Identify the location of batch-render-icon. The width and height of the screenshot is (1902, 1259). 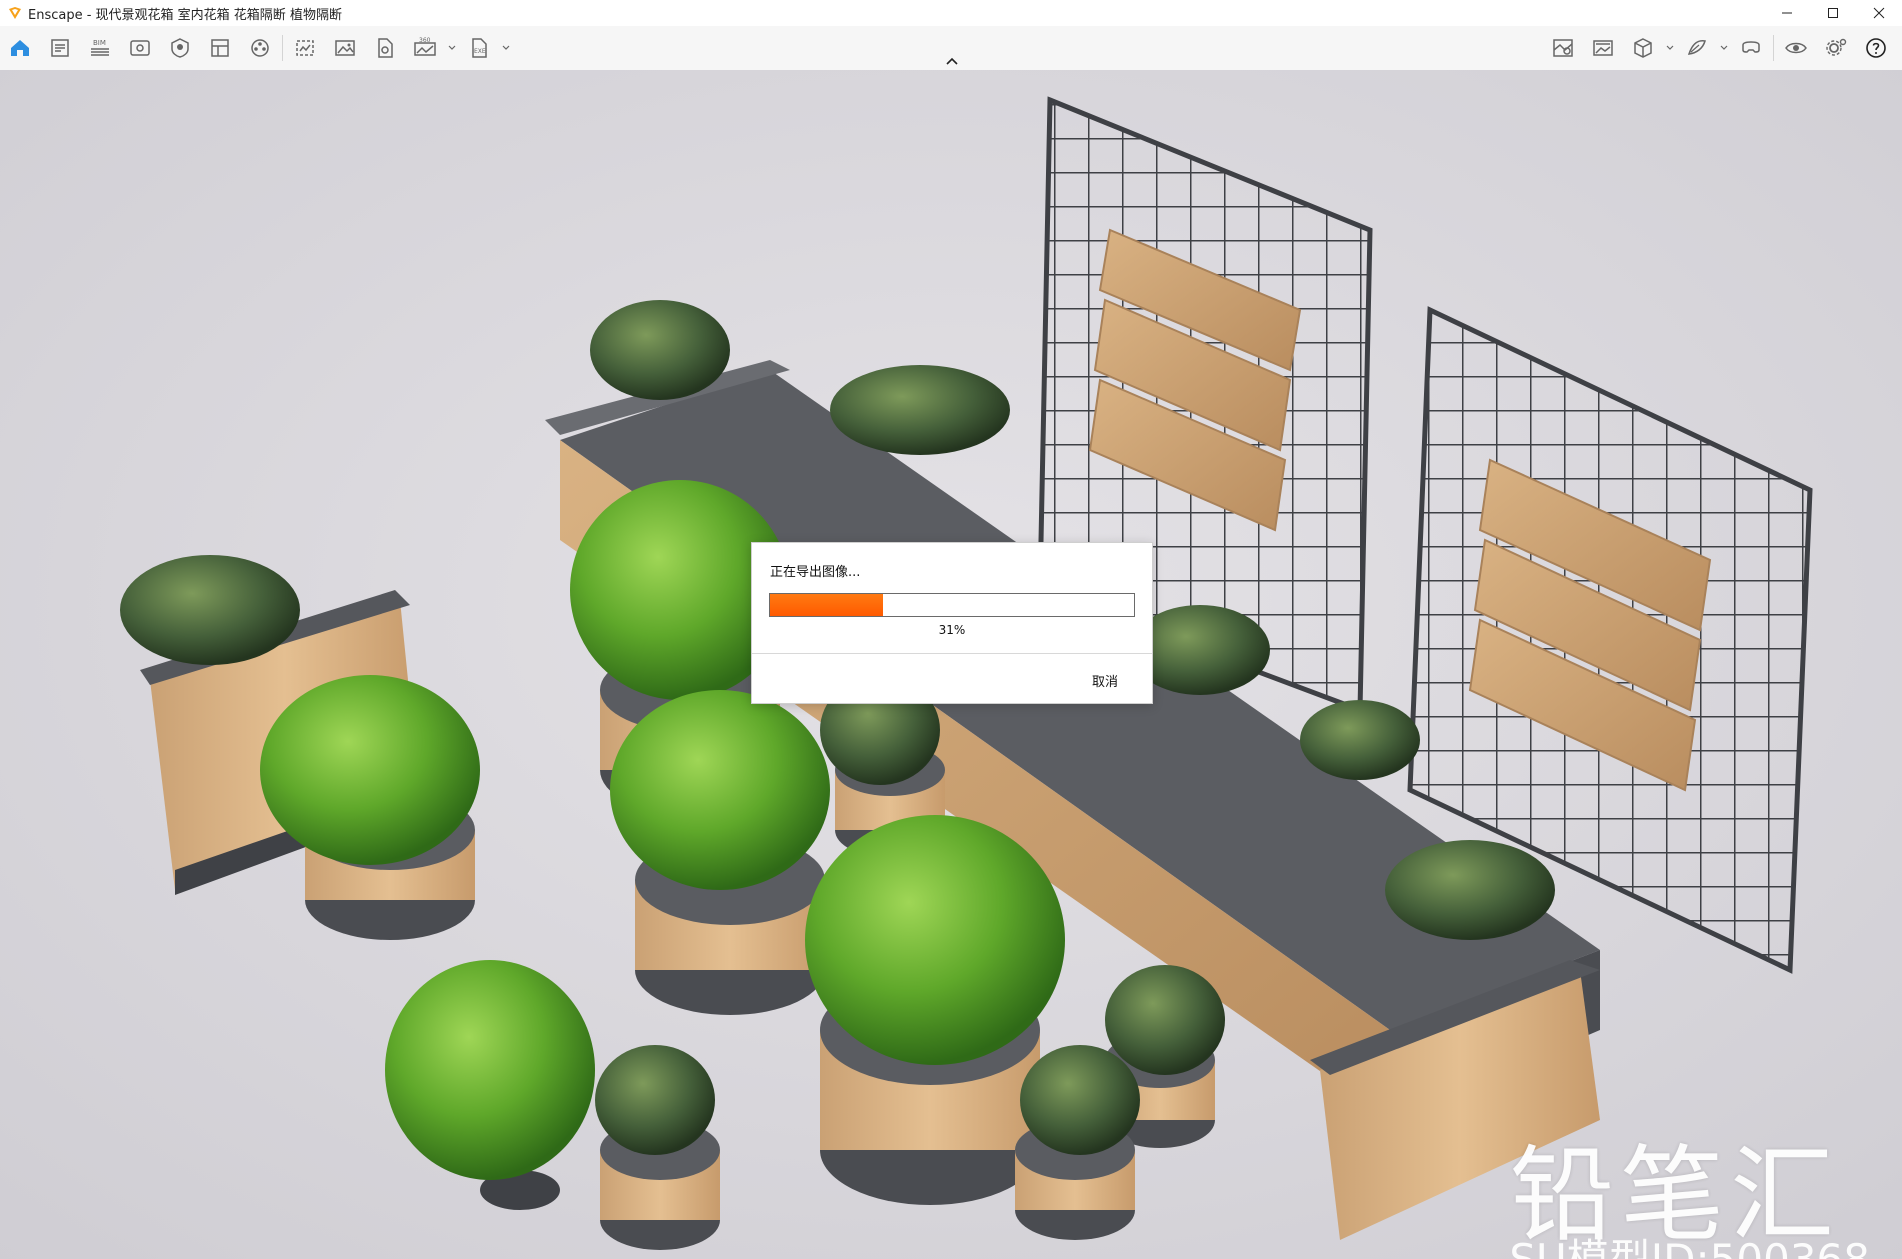
(305, 48).